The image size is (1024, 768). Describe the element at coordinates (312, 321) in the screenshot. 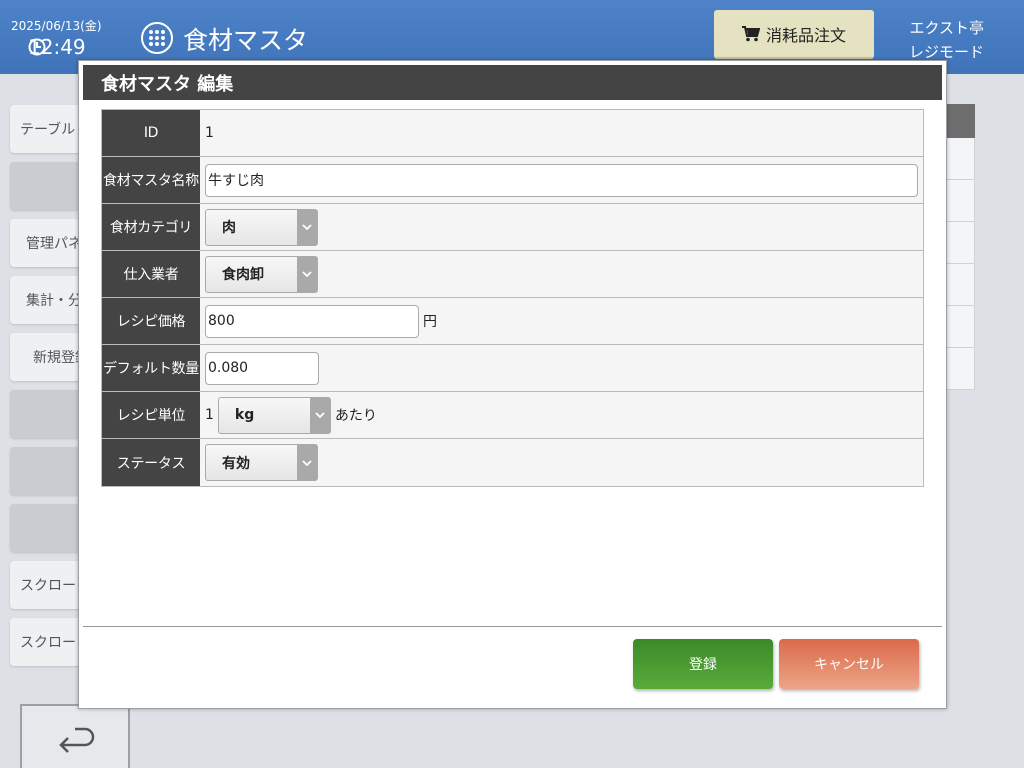

I see `price-input: 800` at that location.